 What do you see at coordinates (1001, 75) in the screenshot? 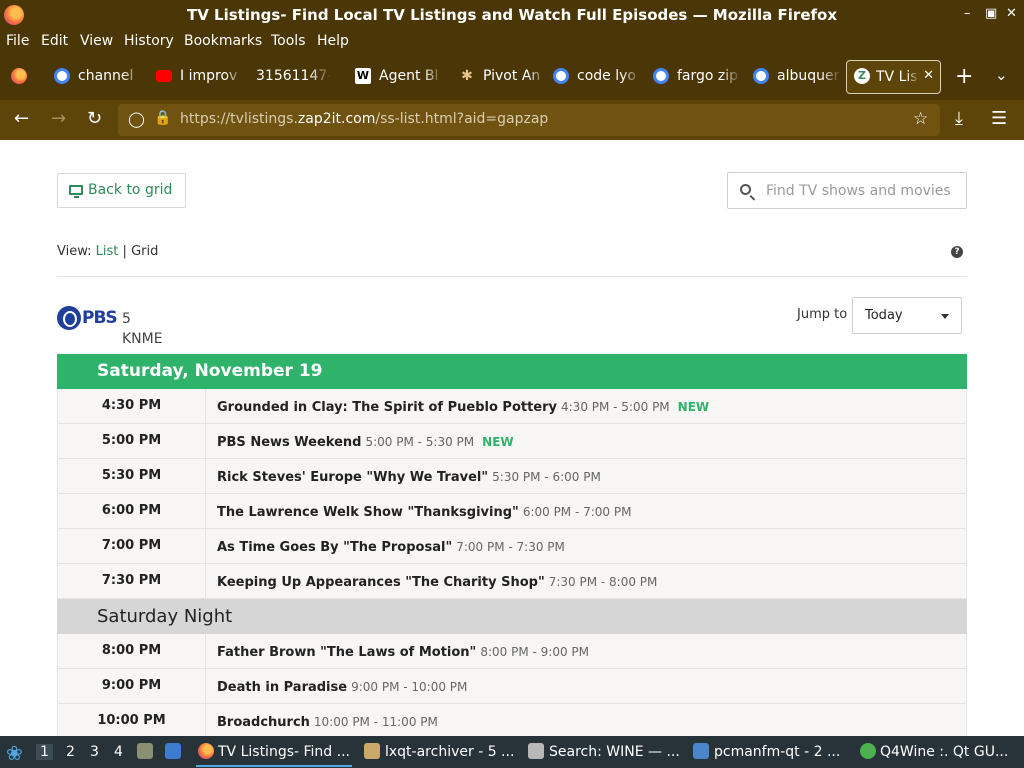
I see `tab-list-chevron-icon: ⌄` at bounding box center [1001, 75].